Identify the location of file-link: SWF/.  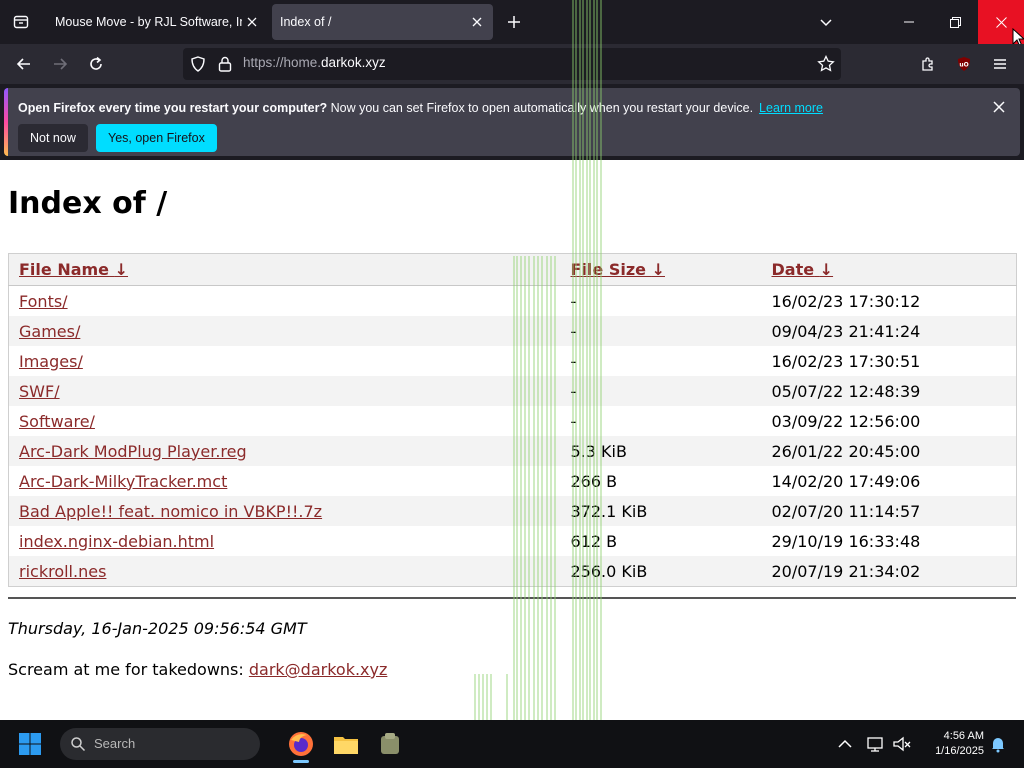
(39, 391).